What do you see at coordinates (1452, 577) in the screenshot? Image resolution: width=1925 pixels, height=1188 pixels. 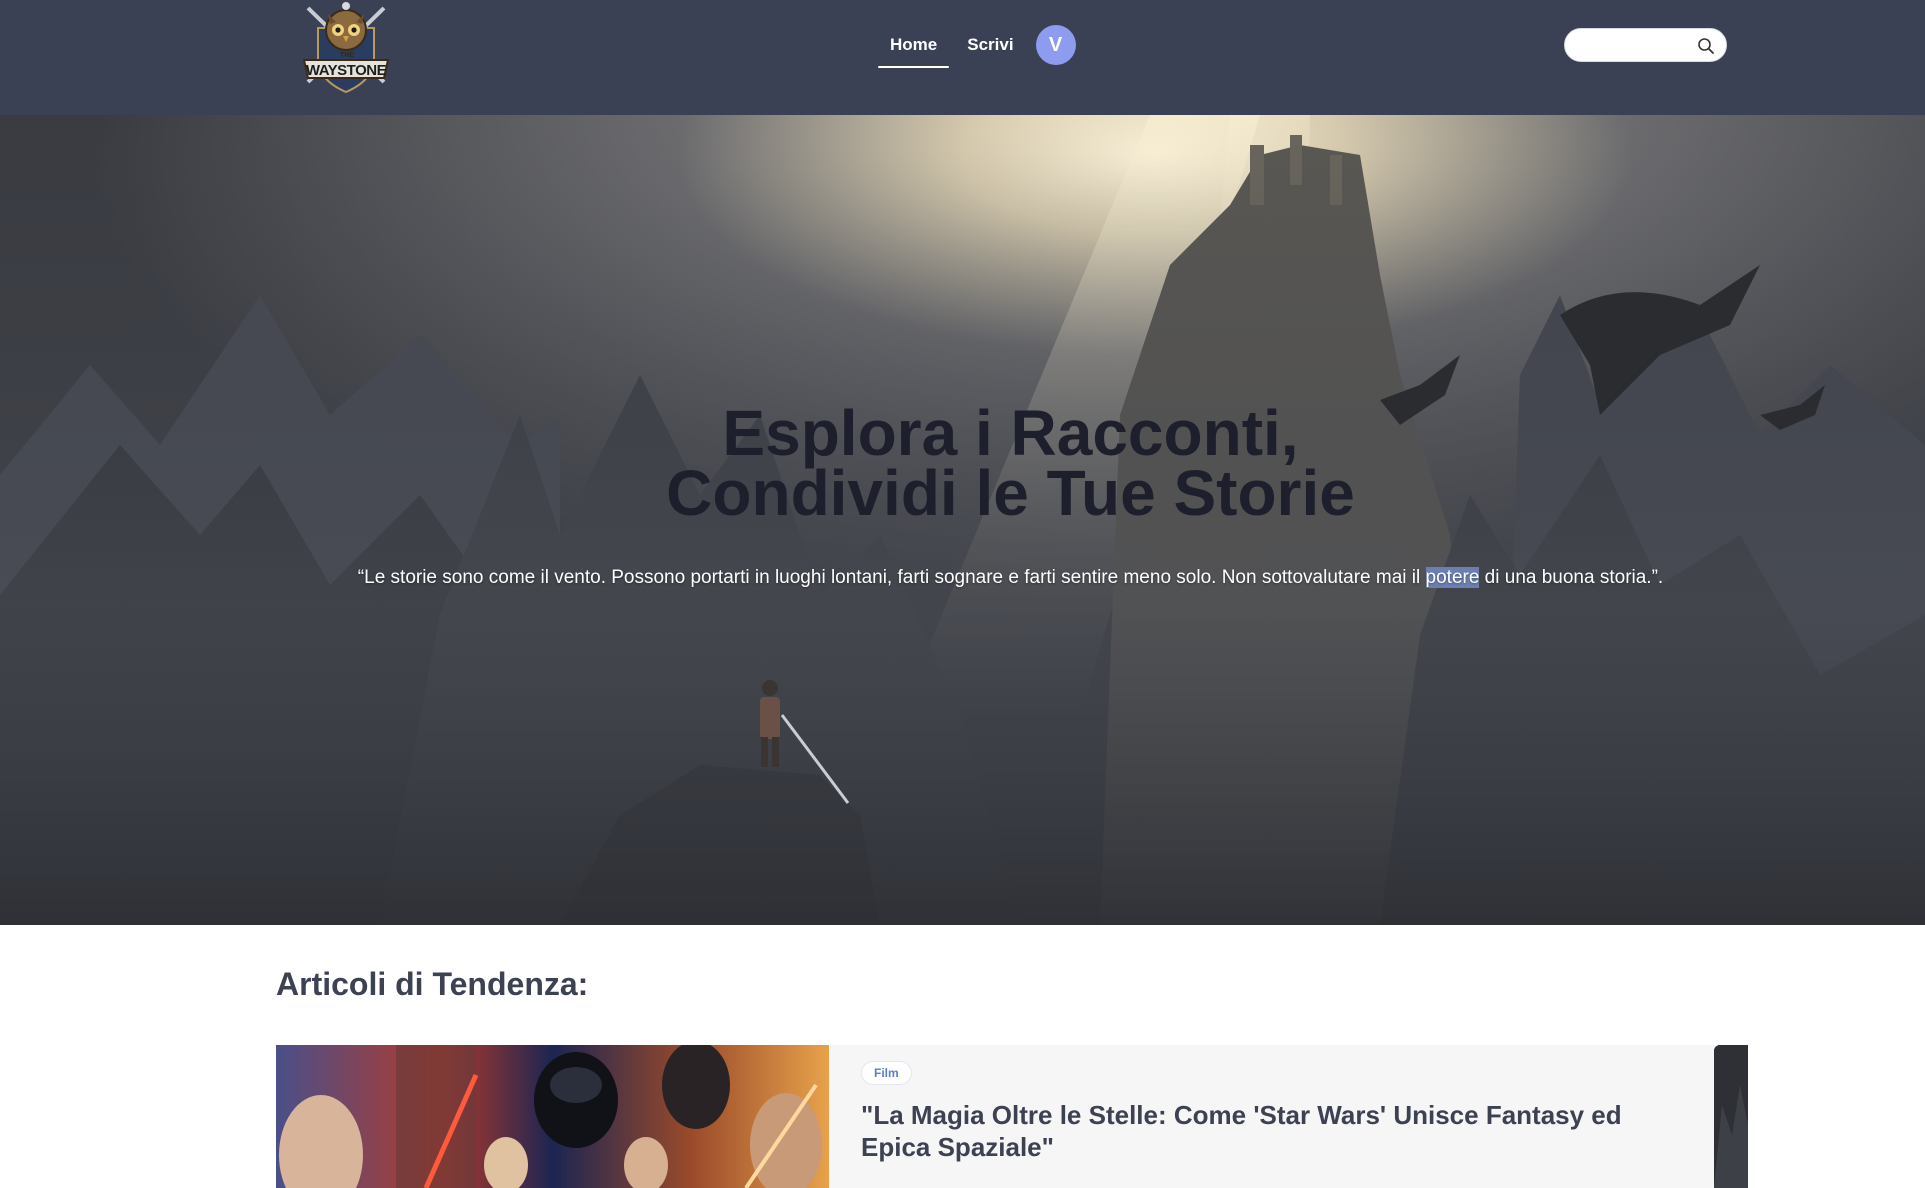 I see `quote-highlighted-word: potere` at bounding box center [1452, 577].